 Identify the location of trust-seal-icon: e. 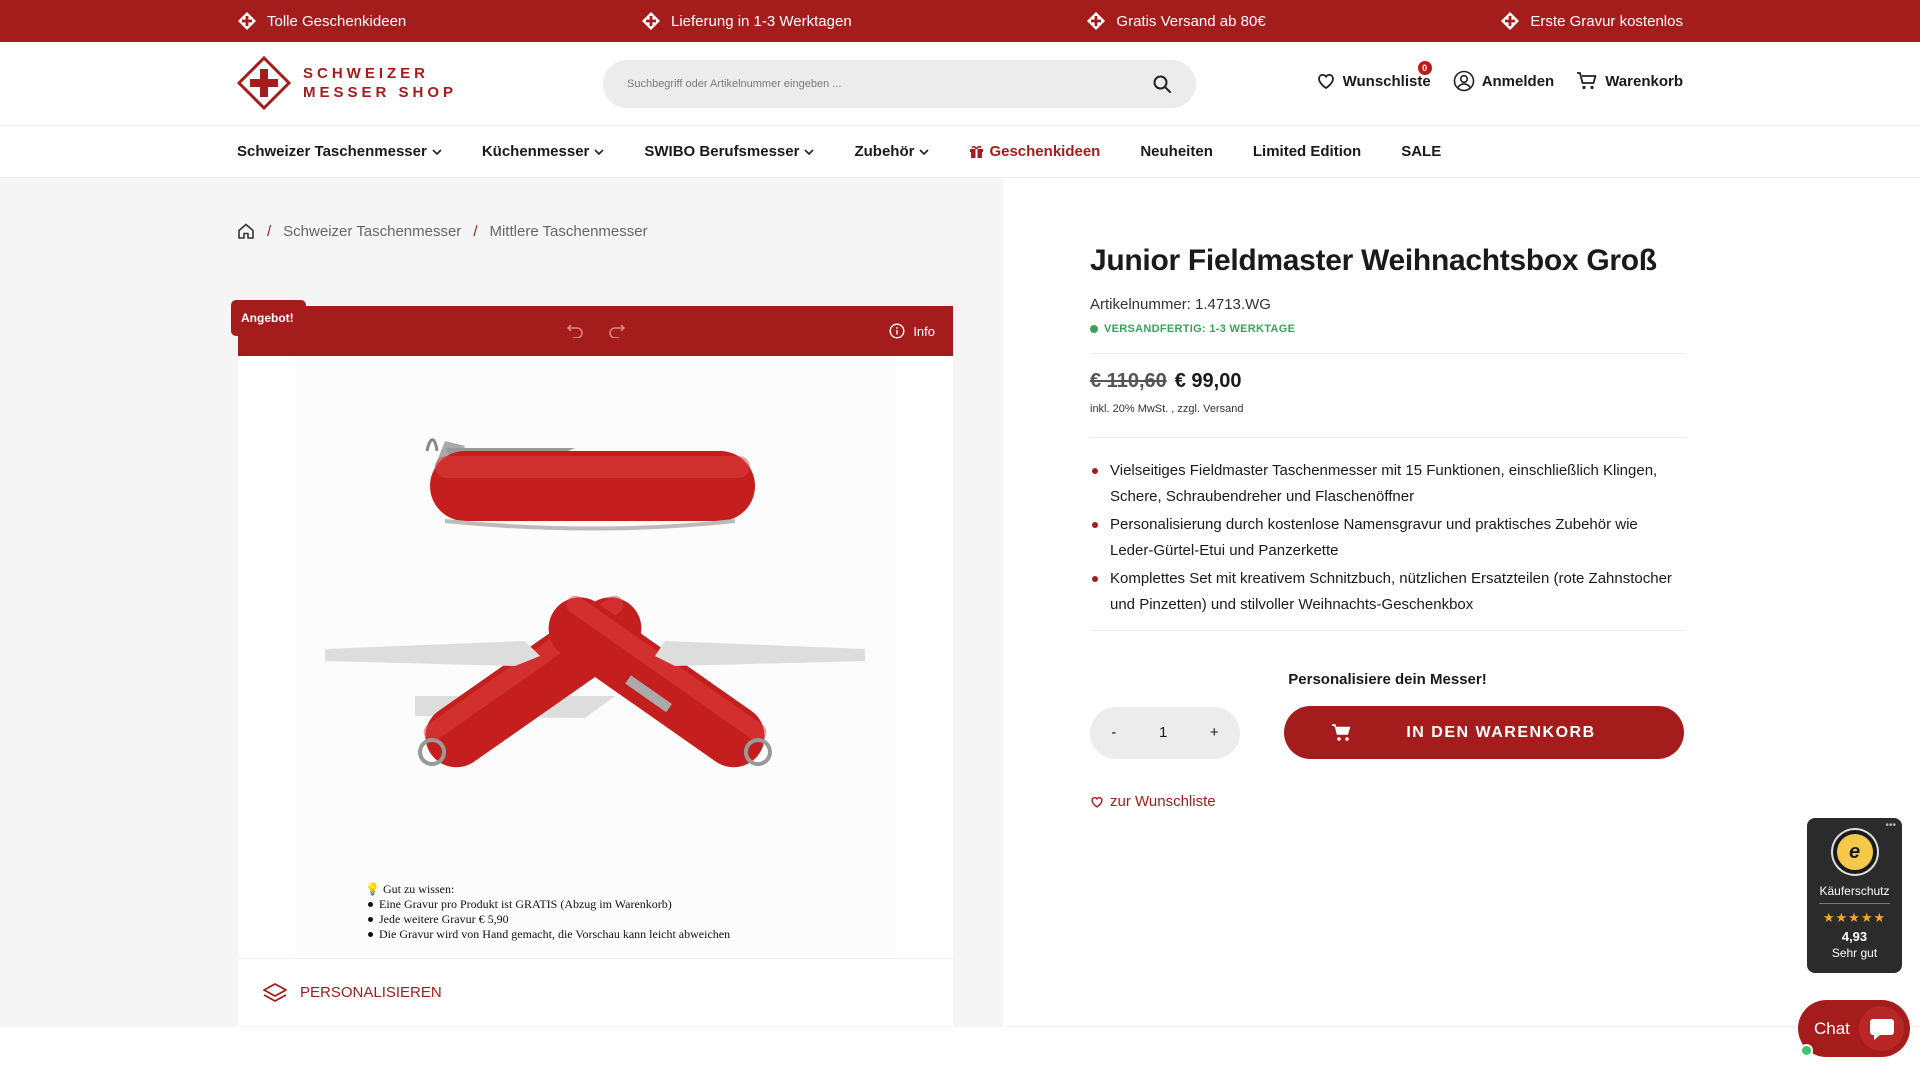
(1854, 852).